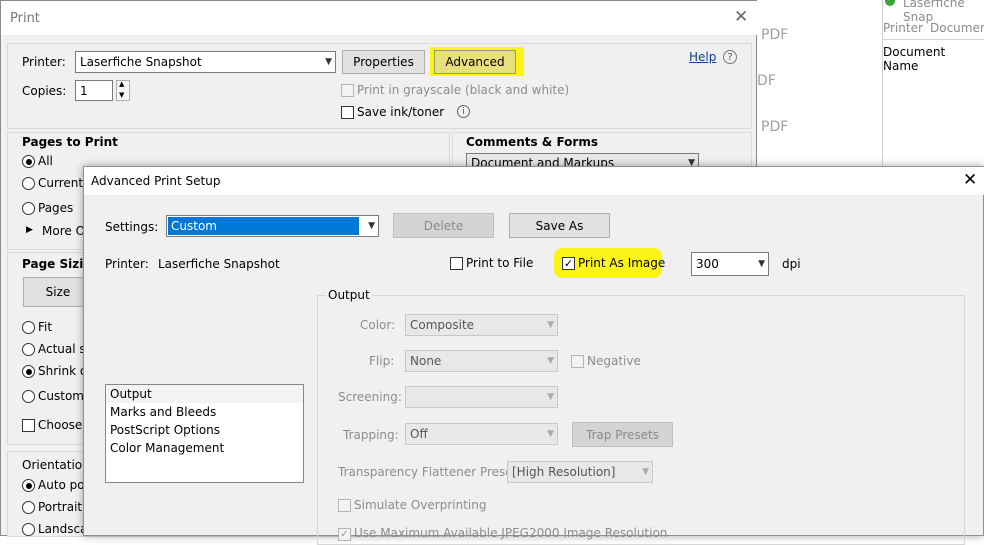  Describe the element at coordinates (44, 62) in the screenshot. I see `printer-label: Printer:` at that location.